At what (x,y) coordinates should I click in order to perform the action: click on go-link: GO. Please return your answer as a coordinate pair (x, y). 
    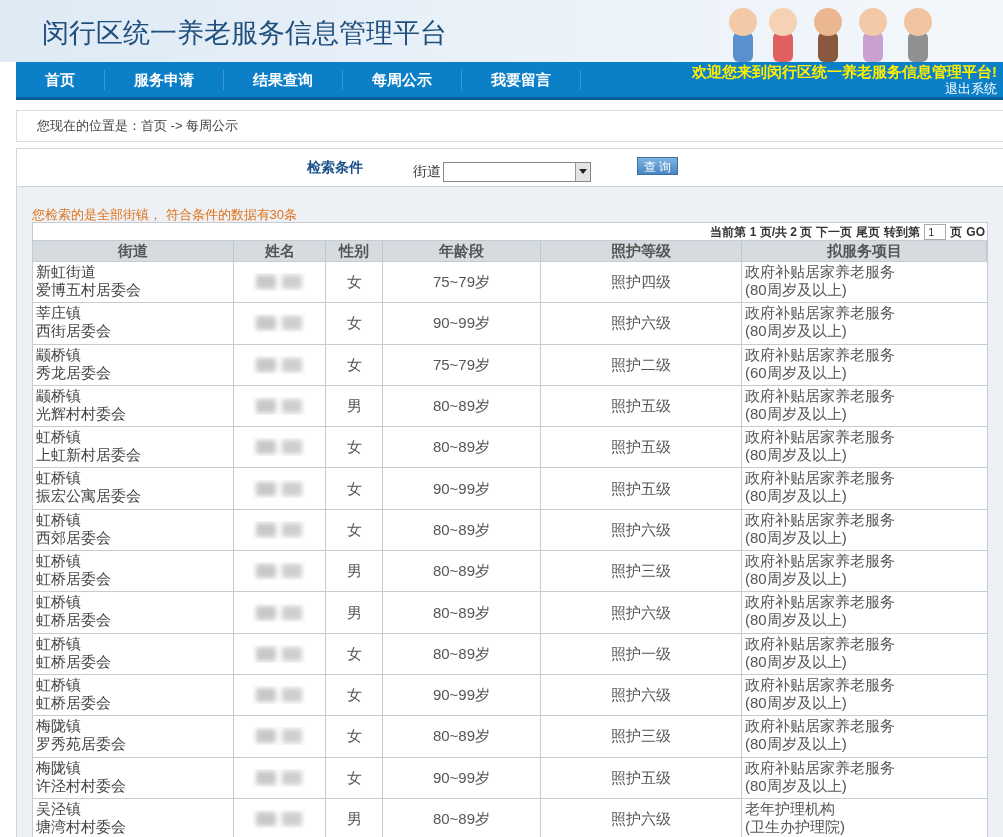
    Looking at the image, I should click on (975, 231).